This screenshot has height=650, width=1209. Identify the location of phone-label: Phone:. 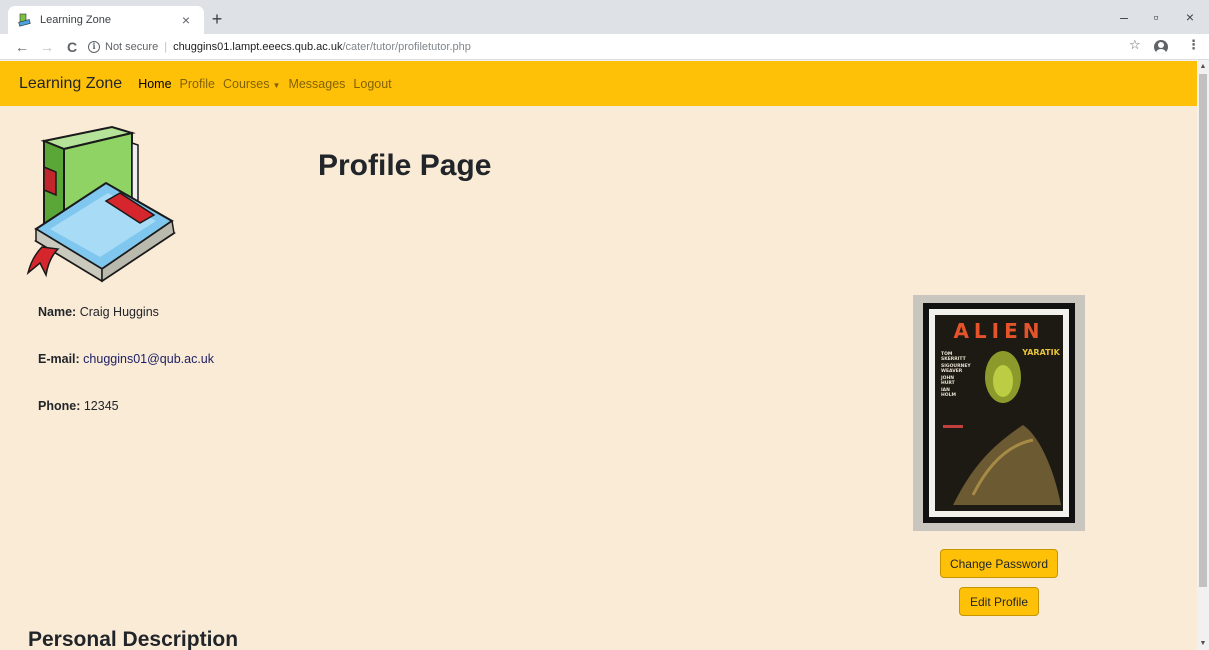
(59, 406).